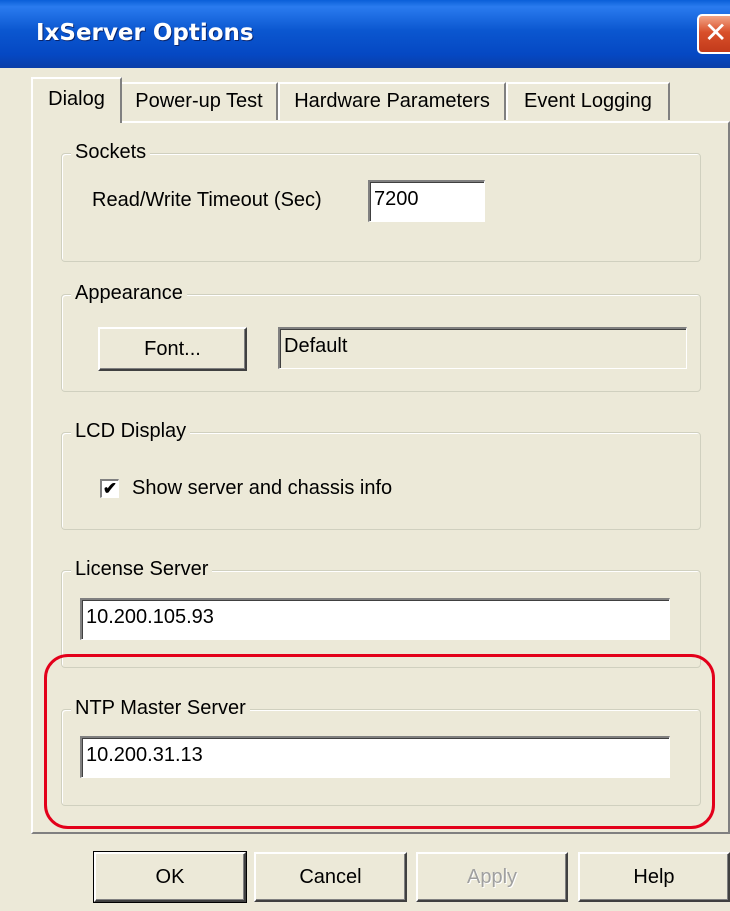  What do you see at coordinates (375, 757) in the screenshot?
I see `ntp-master-server-input: 10.200.31.13` at bounding box center [375, 757].